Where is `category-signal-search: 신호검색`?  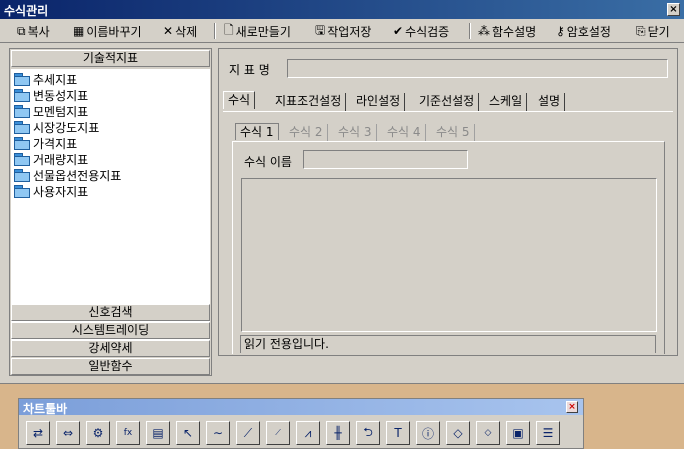 category-signal-search: 신호검색 is located at coordinates (110, 312).